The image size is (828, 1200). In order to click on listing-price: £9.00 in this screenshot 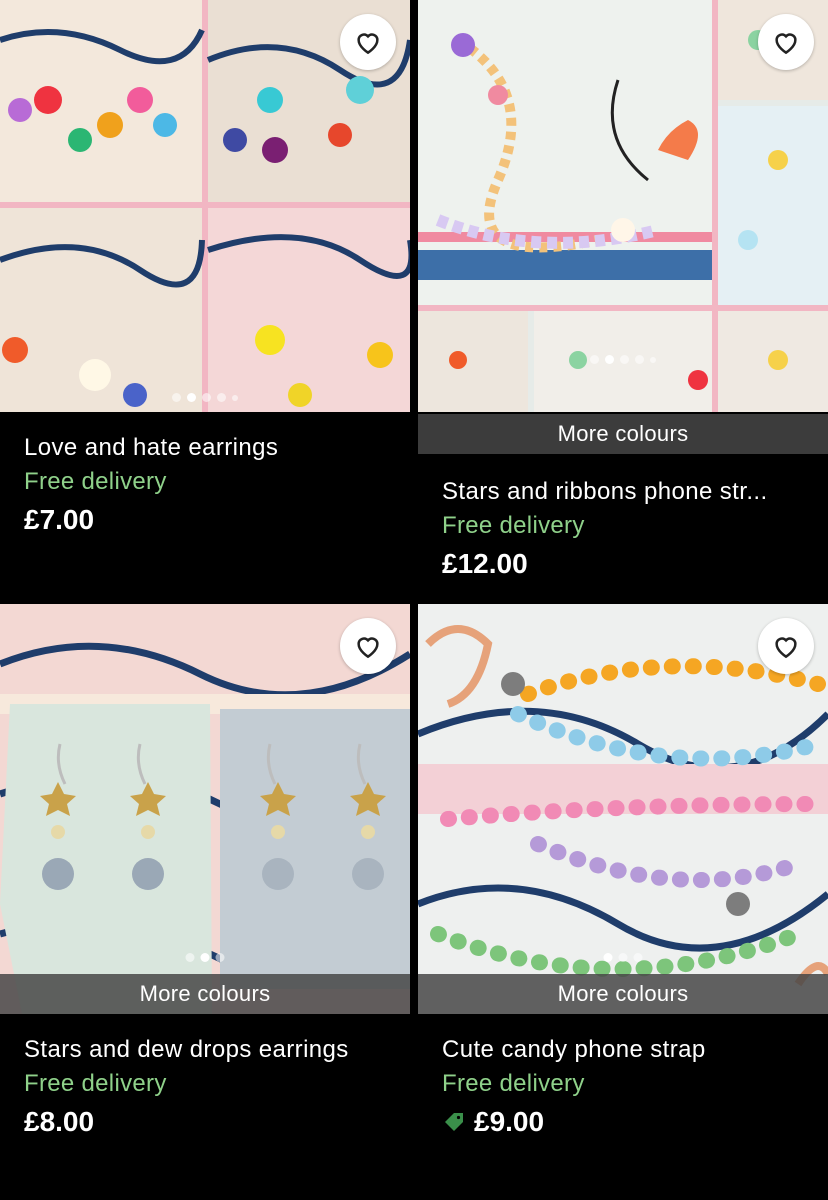, I will do `click(623, 1122)`.